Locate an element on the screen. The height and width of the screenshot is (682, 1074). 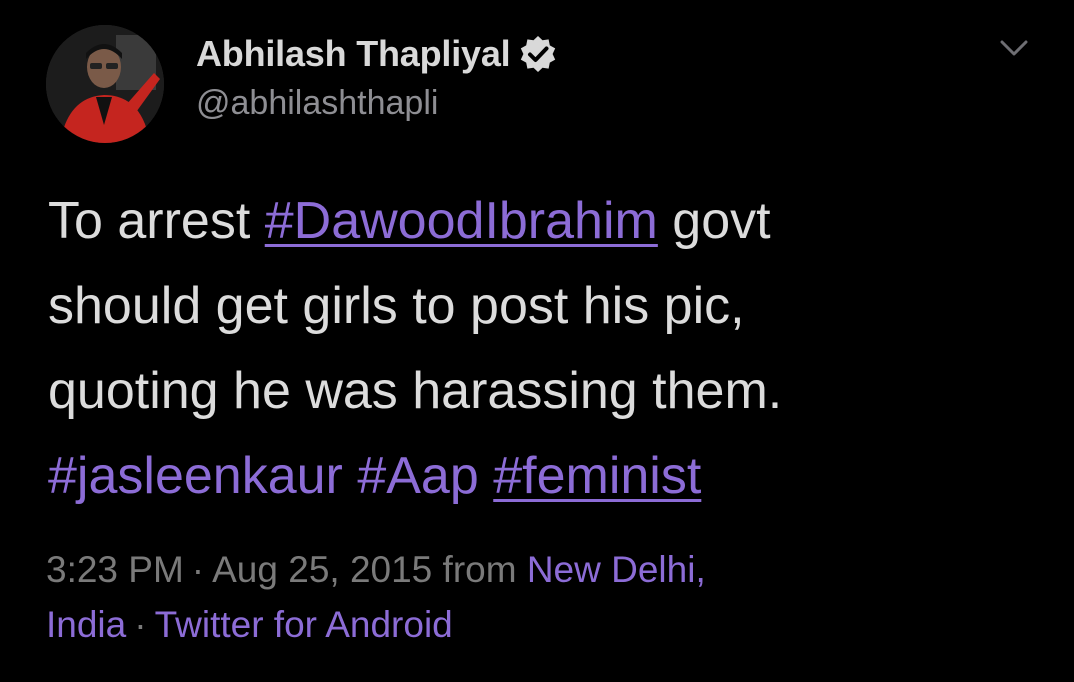
author-avatar is located at coordinates (105, 84).